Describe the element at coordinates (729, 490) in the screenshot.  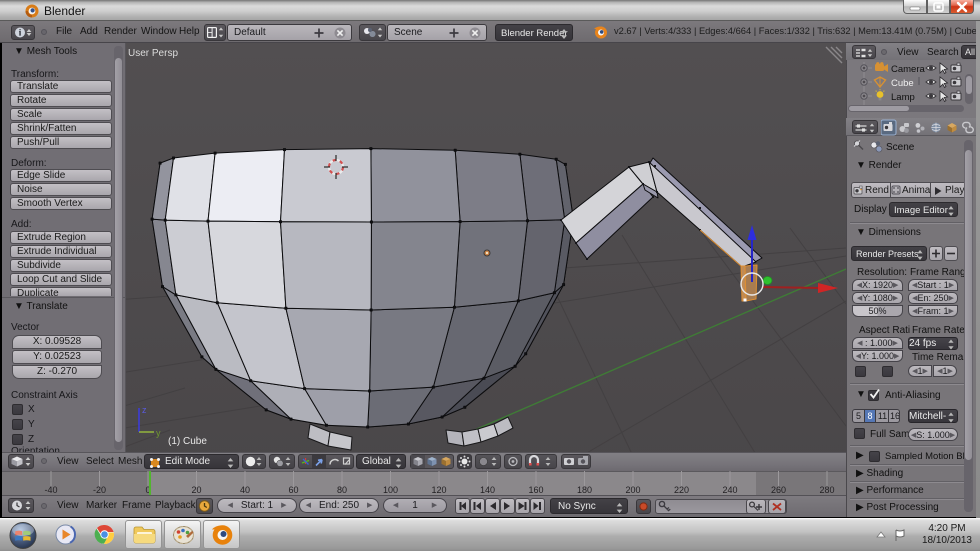
I see `svg-text: 240` at that location.